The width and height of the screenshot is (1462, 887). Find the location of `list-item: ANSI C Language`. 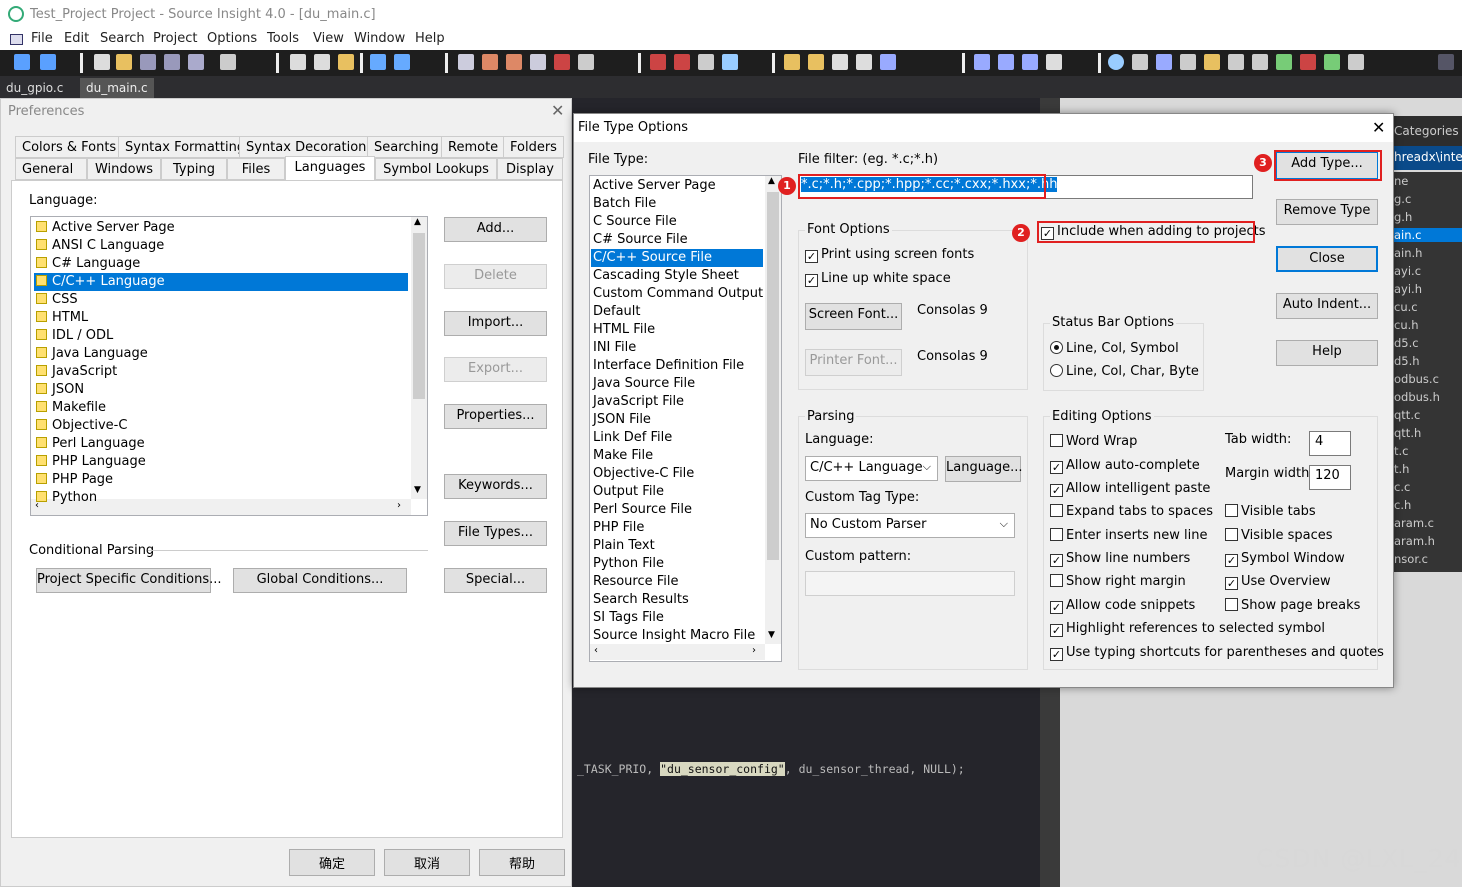

list-item: ANSI C Language is located at coordinates (221, 246).